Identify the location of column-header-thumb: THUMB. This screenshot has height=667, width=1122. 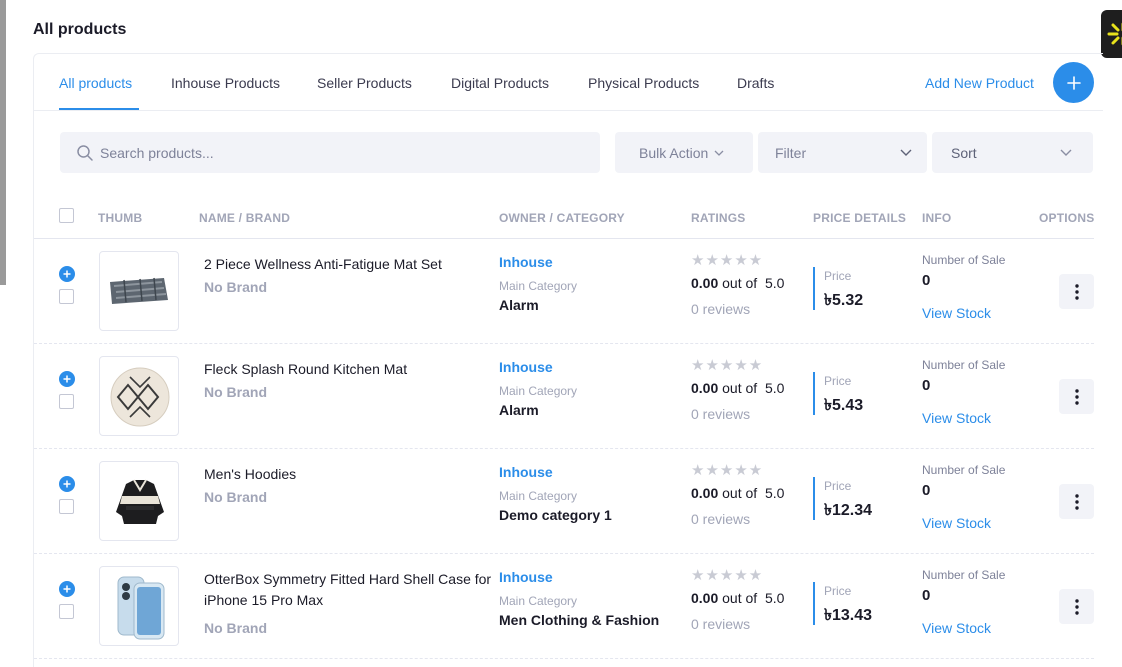
(120, 218).